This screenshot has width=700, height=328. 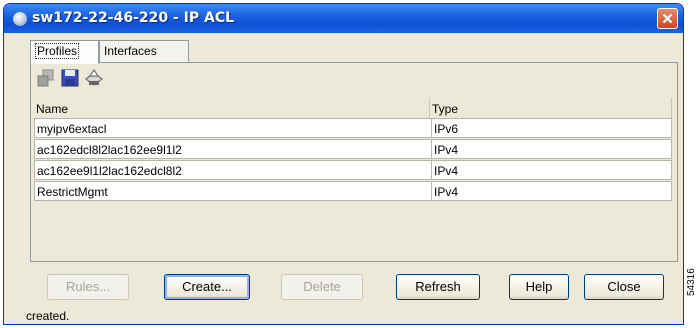 I want to click on status-text: created., so click(x=48, y=316).